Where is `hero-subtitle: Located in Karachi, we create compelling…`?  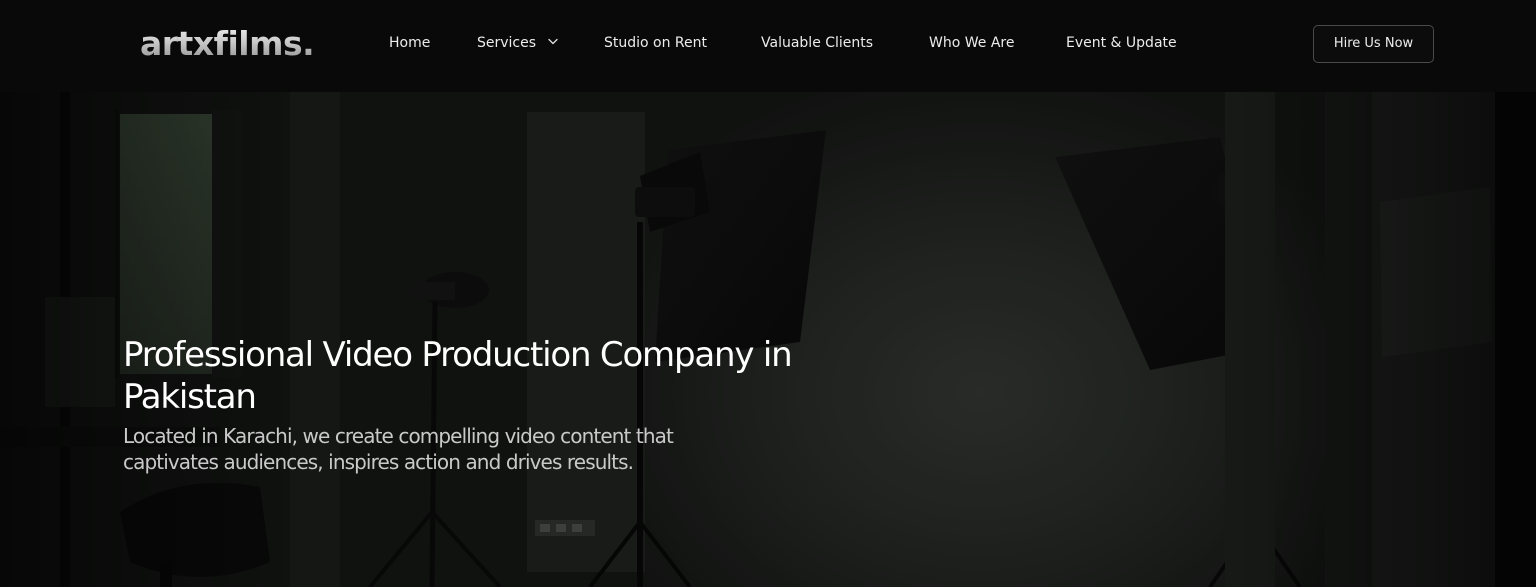
hero-subtitle: Located in Karachi, we create compelling… is located at coordinates (398, 449).